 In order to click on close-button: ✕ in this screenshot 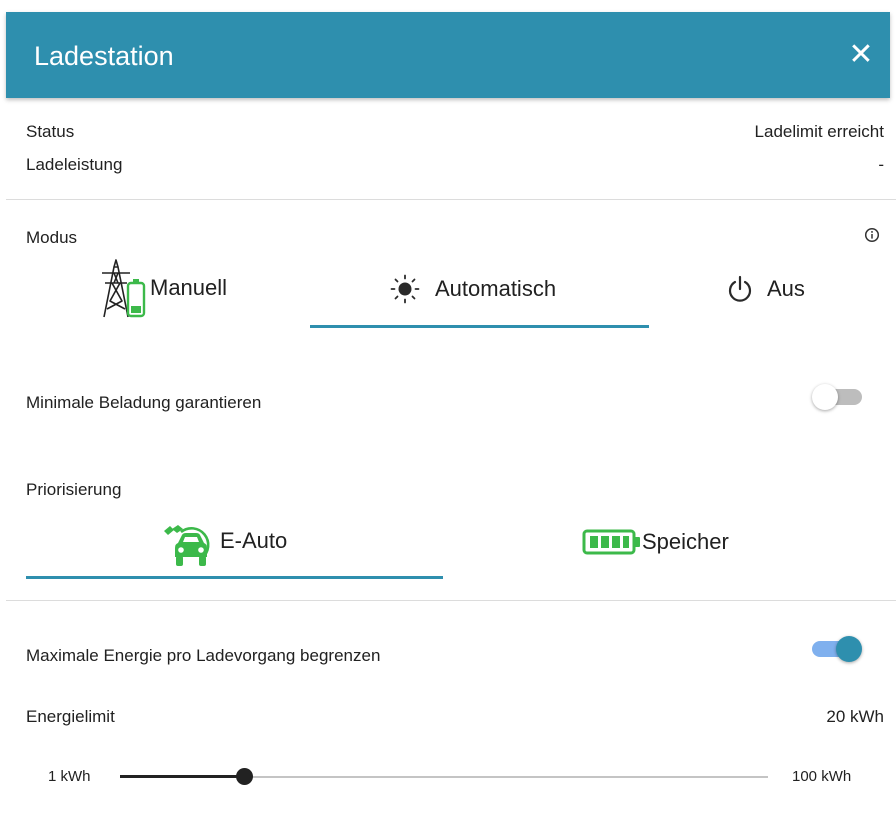, I will do `click(861, 55)`.